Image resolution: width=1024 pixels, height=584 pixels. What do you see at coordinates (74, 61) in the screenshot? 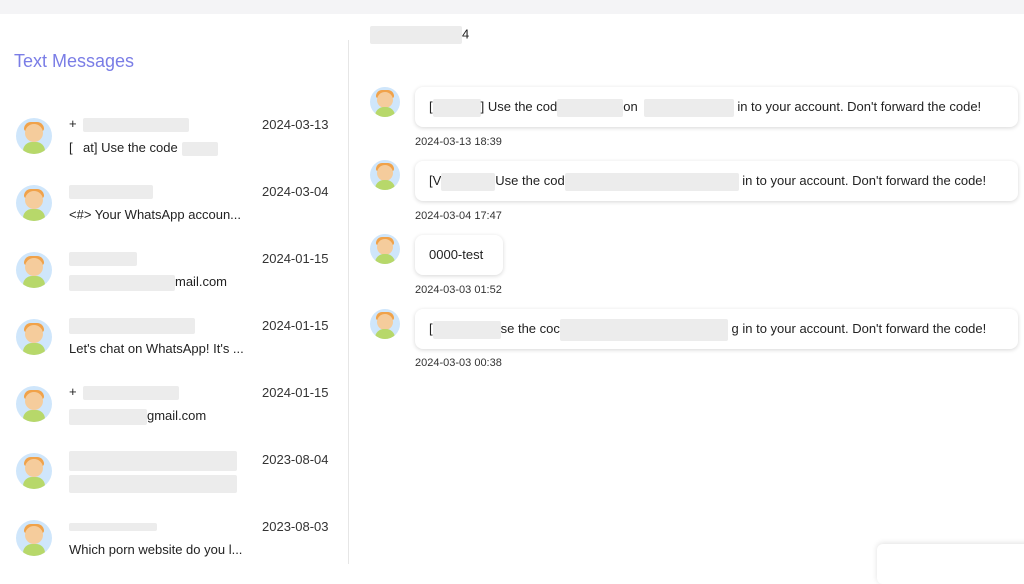
I see `sidebar-title: Text Messages` at bounding box center [74, 61].